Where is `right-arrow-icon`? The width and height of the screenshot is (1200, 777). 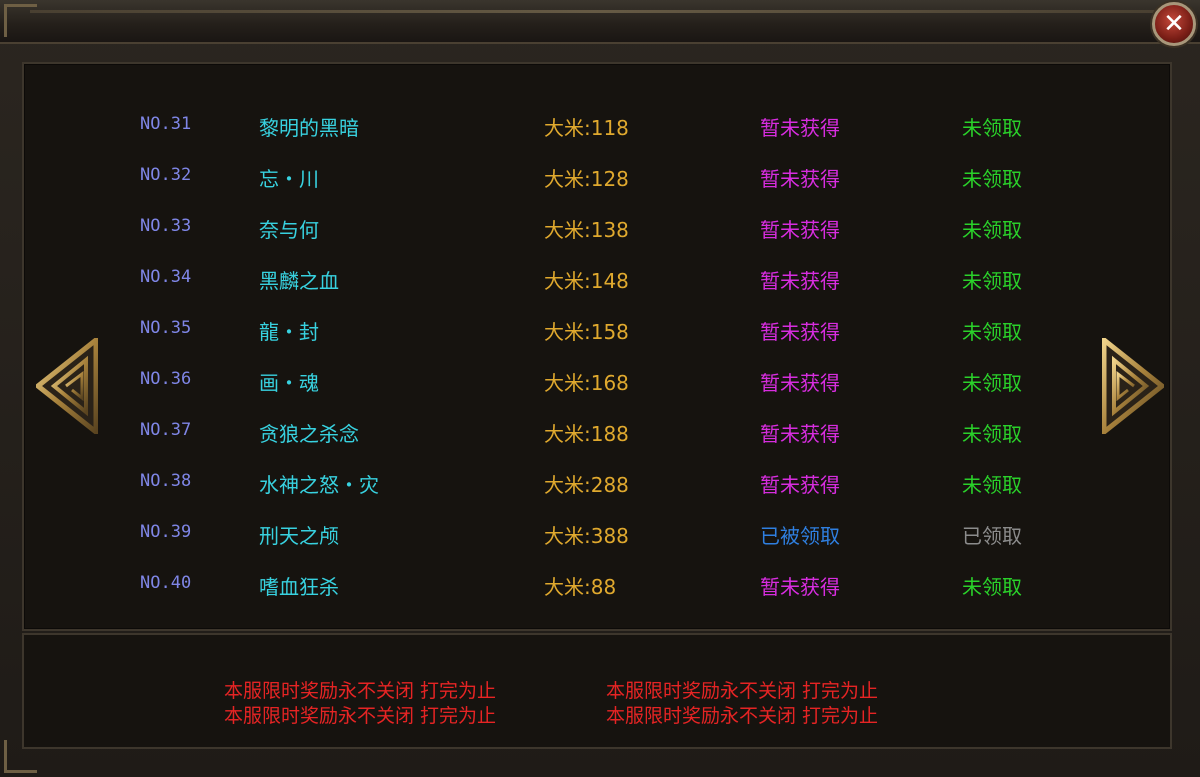
right-arrow-icon is located at coordinates (1133, 386).